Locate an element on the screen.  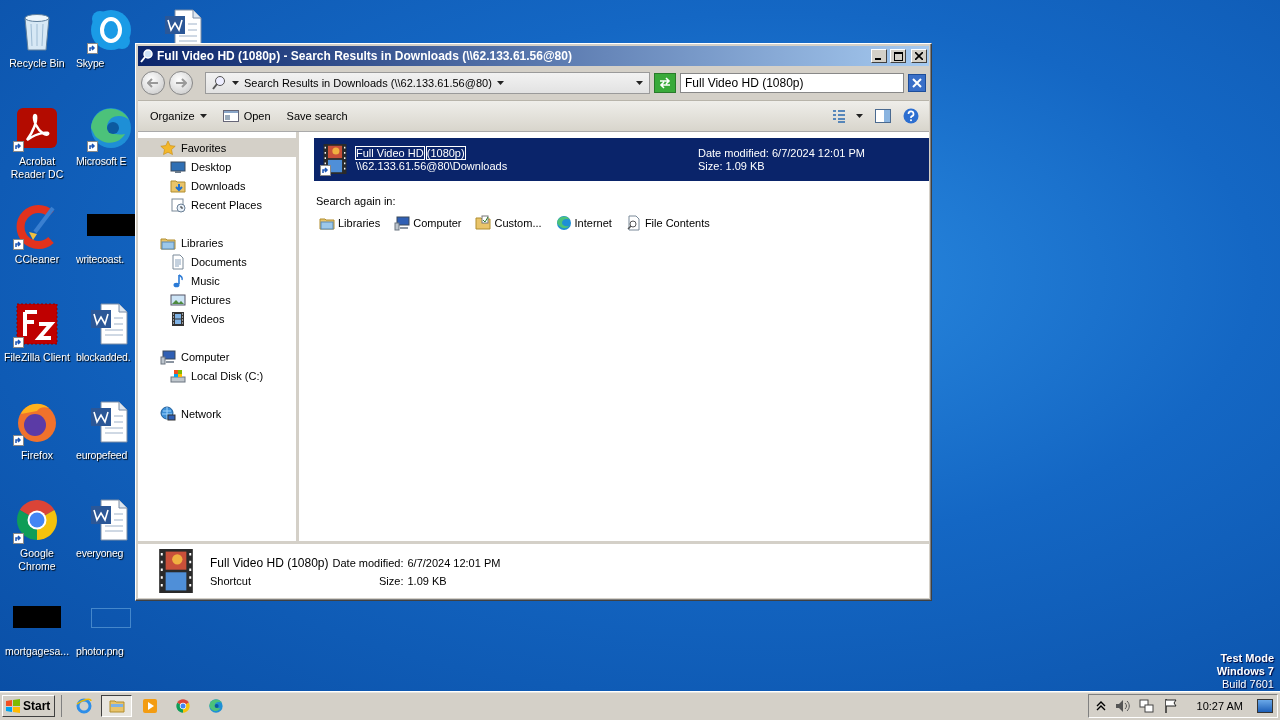
file-path: \\62.133.61.56@80\Downloads is located at coordinates (432, 166).